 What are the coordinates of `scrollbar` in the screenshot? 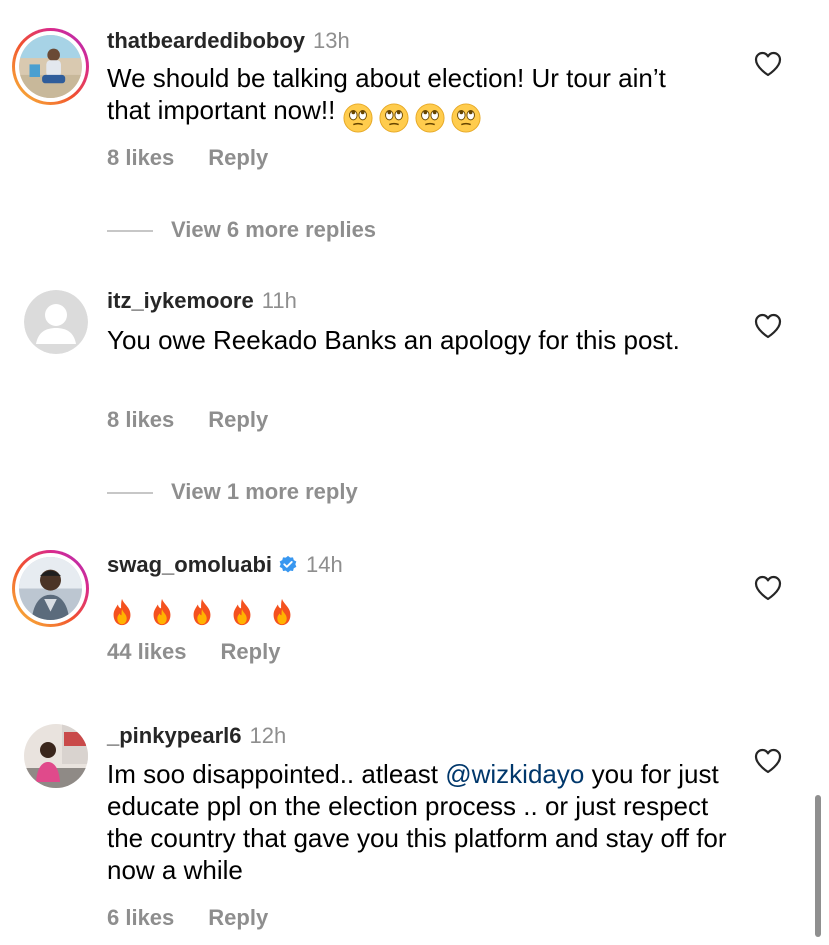 It's located at (818, 866).